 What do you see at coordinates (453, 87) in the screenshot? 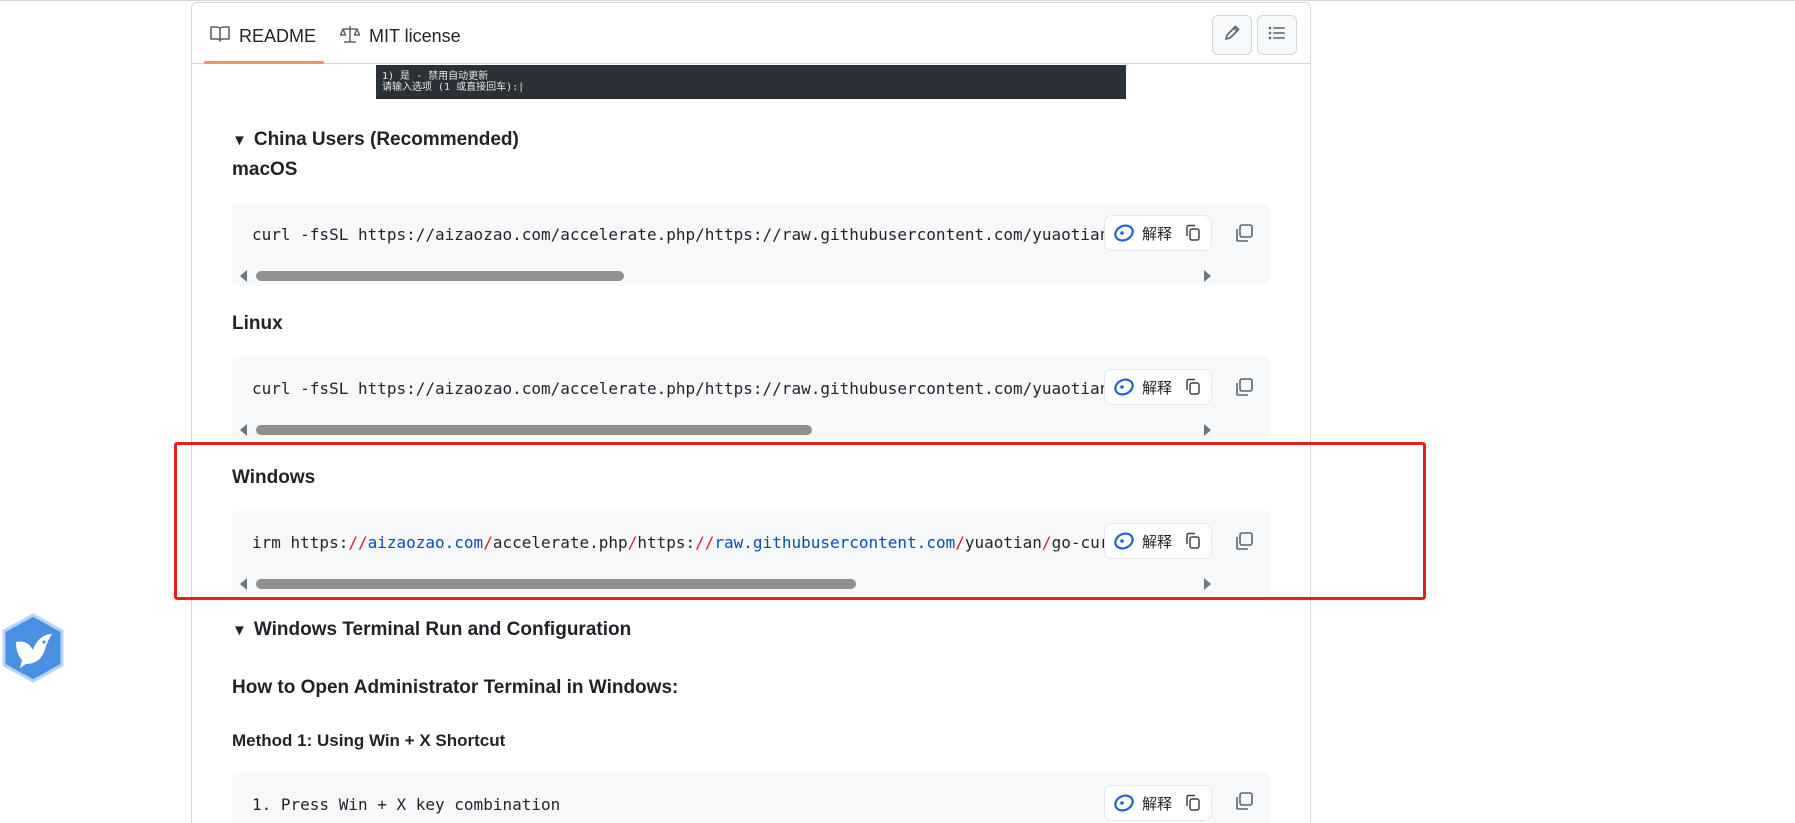
I see `terminal-prompt: 请输入选项 (1 或直接回车):|` at bounding box center [453, 87].